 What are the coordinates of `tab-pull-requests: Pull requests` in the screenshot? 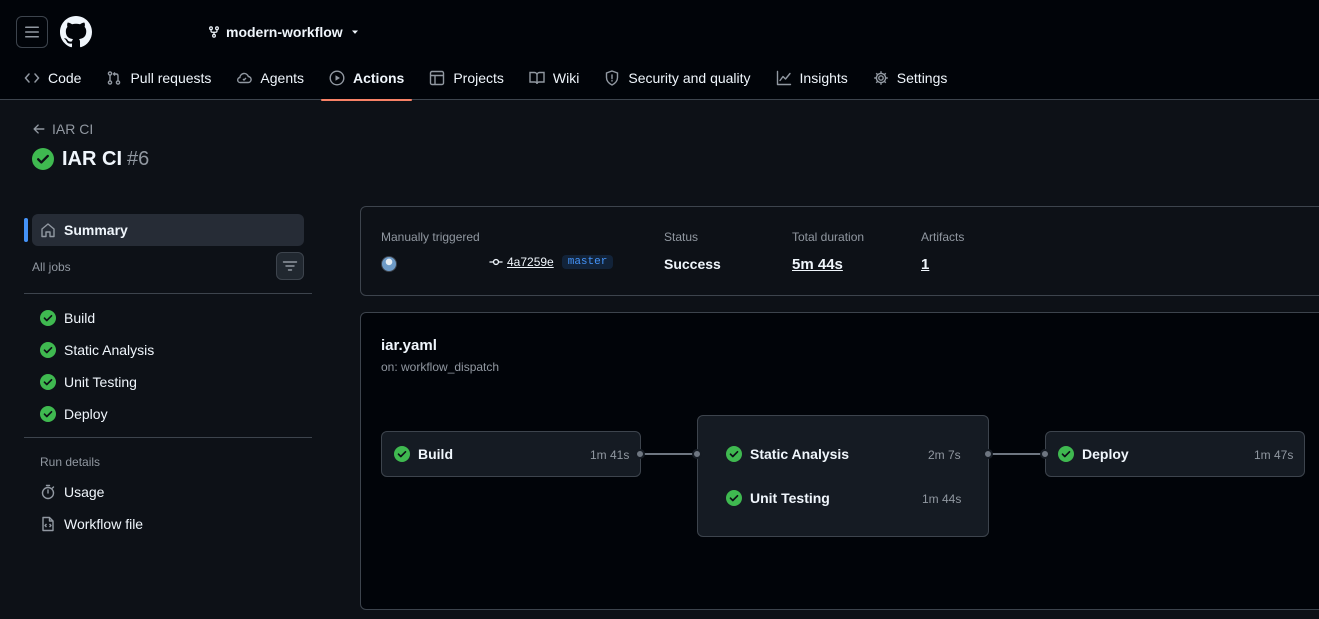 It's located at (158, 78).